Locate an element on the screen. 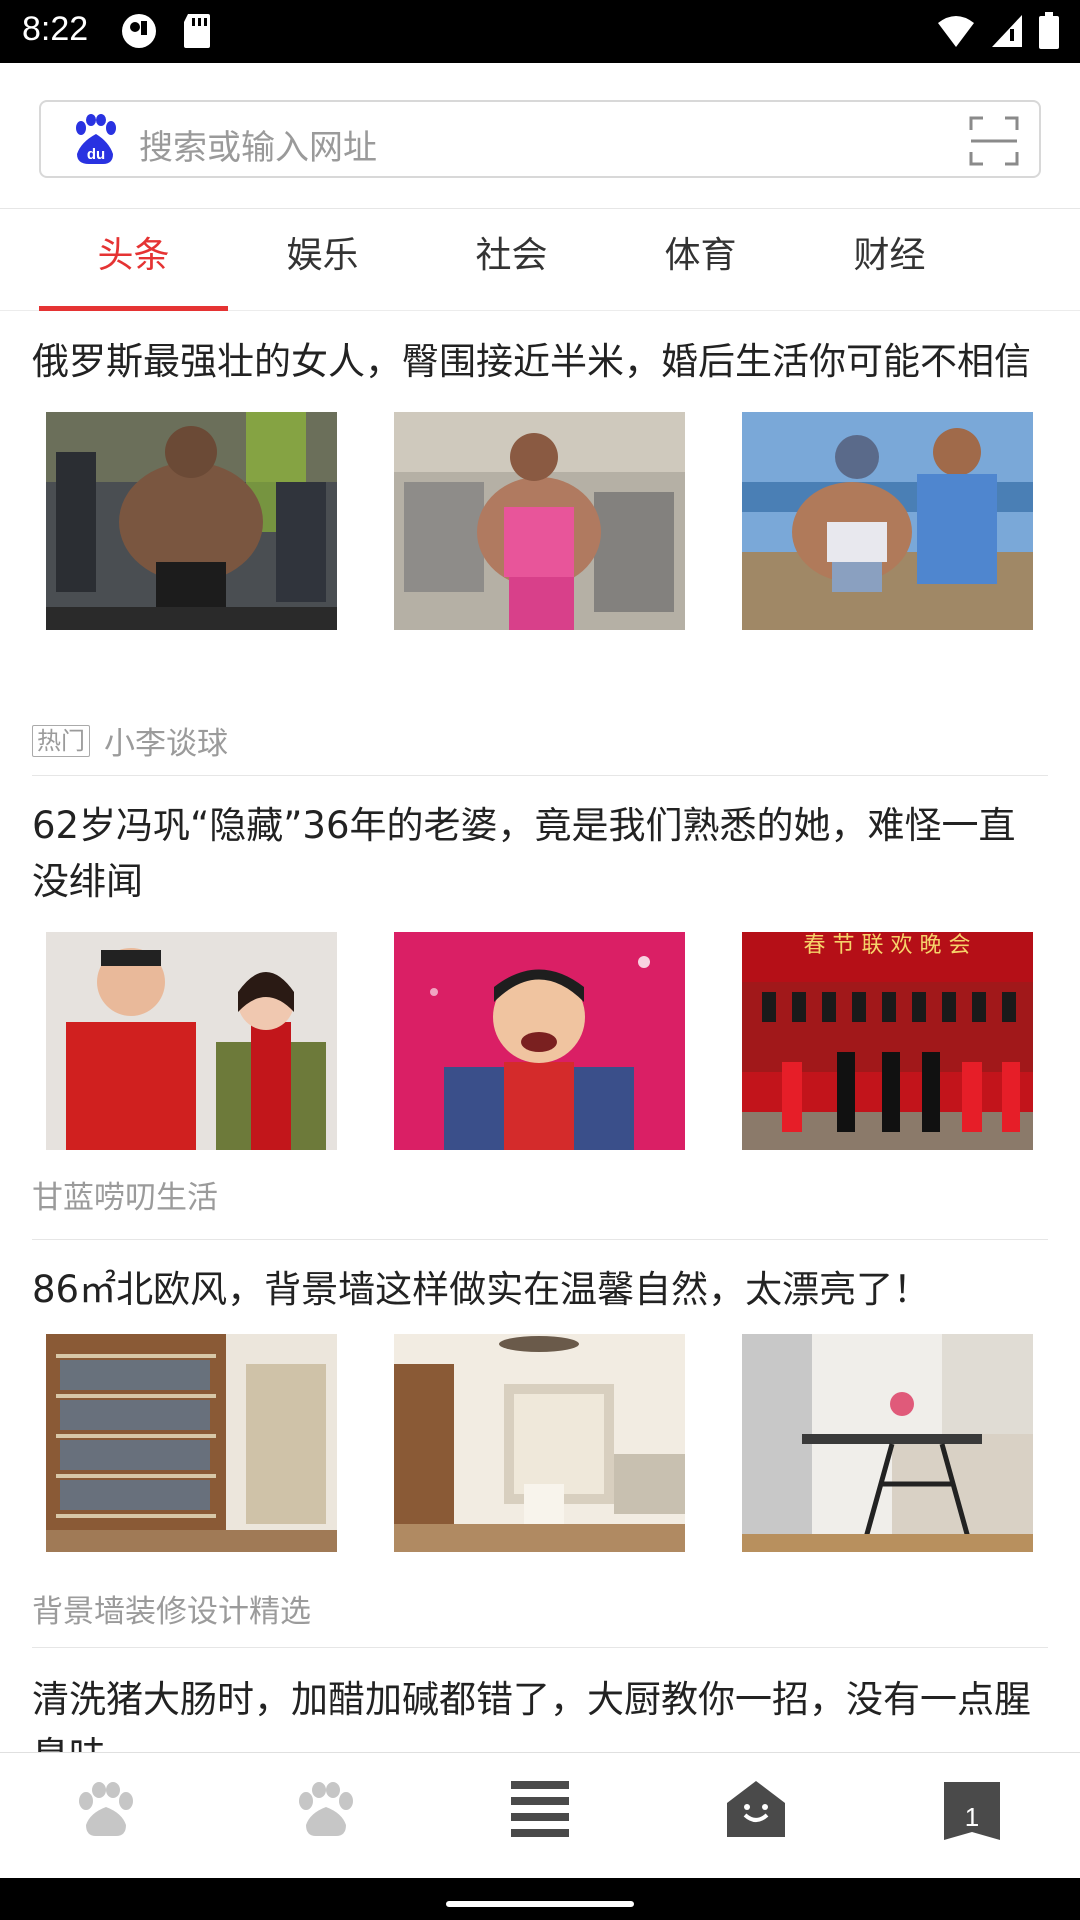  news-title: 清洗猪大肠时，加醋加碱都错了，大厨教你一招，没有一点腥臭味 is located at coordinates (540, 1712).